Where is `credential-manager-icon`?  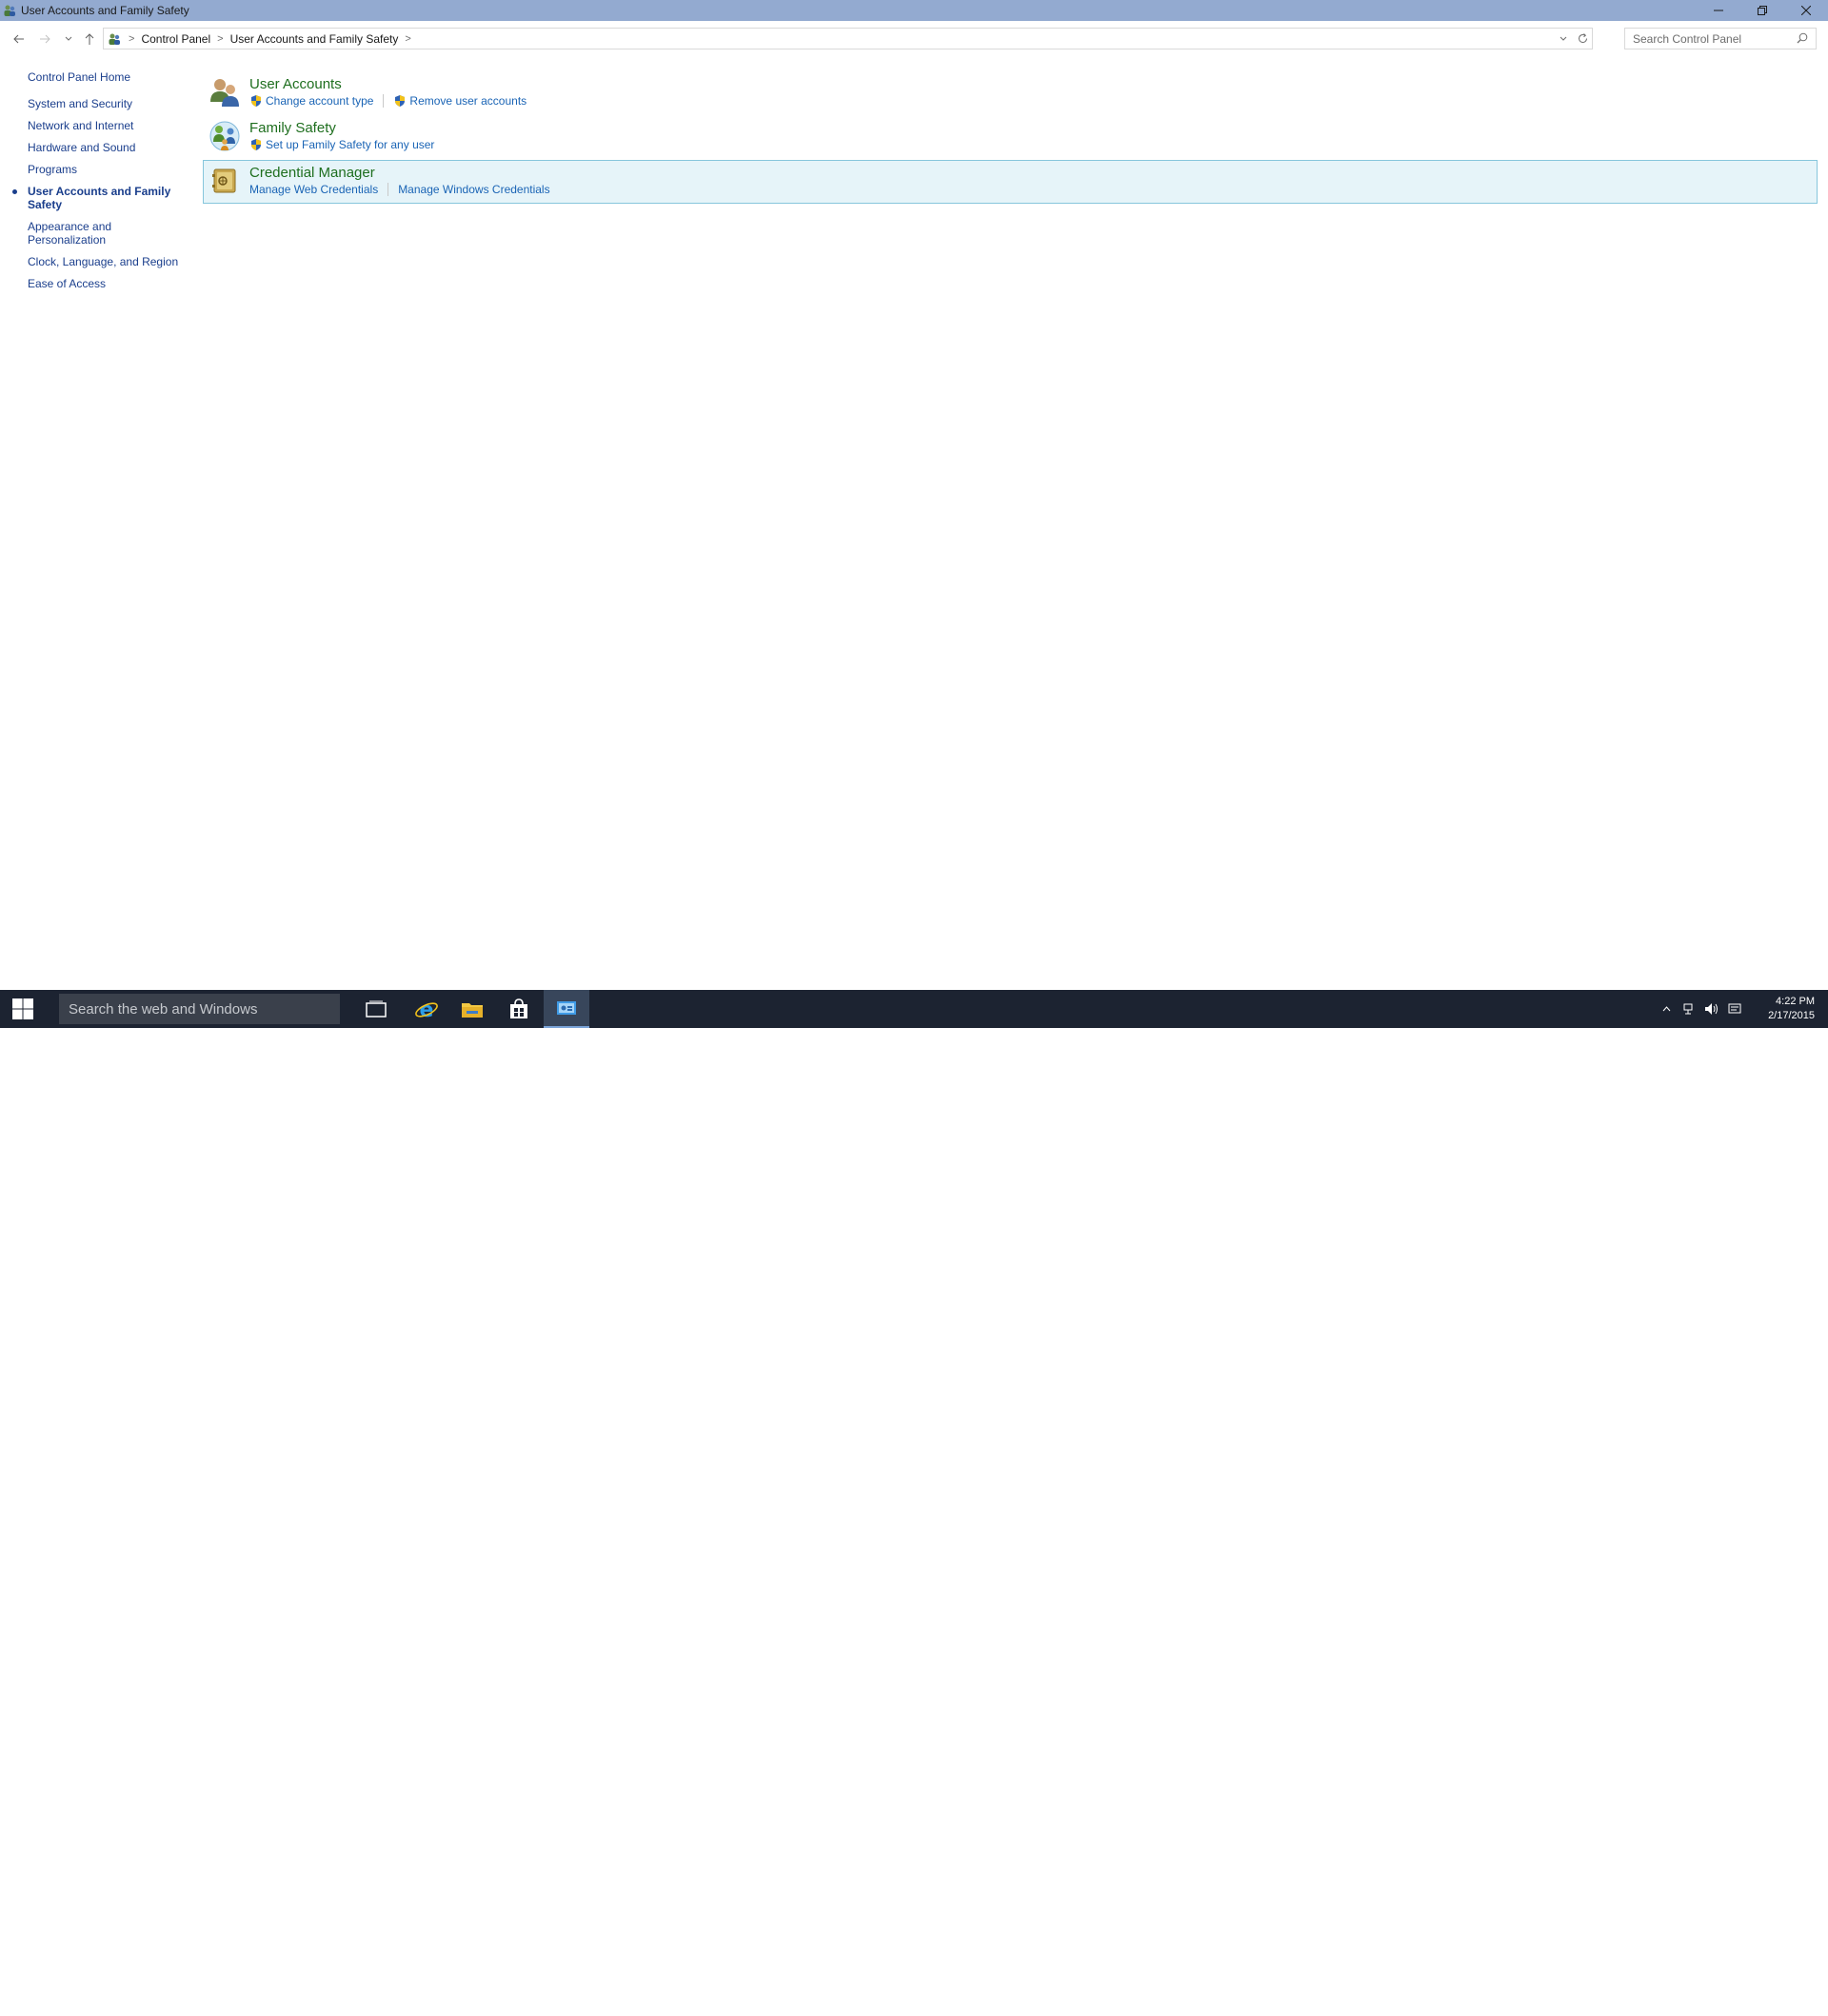 credential-manager-icon is located at coordinates (227, 183).